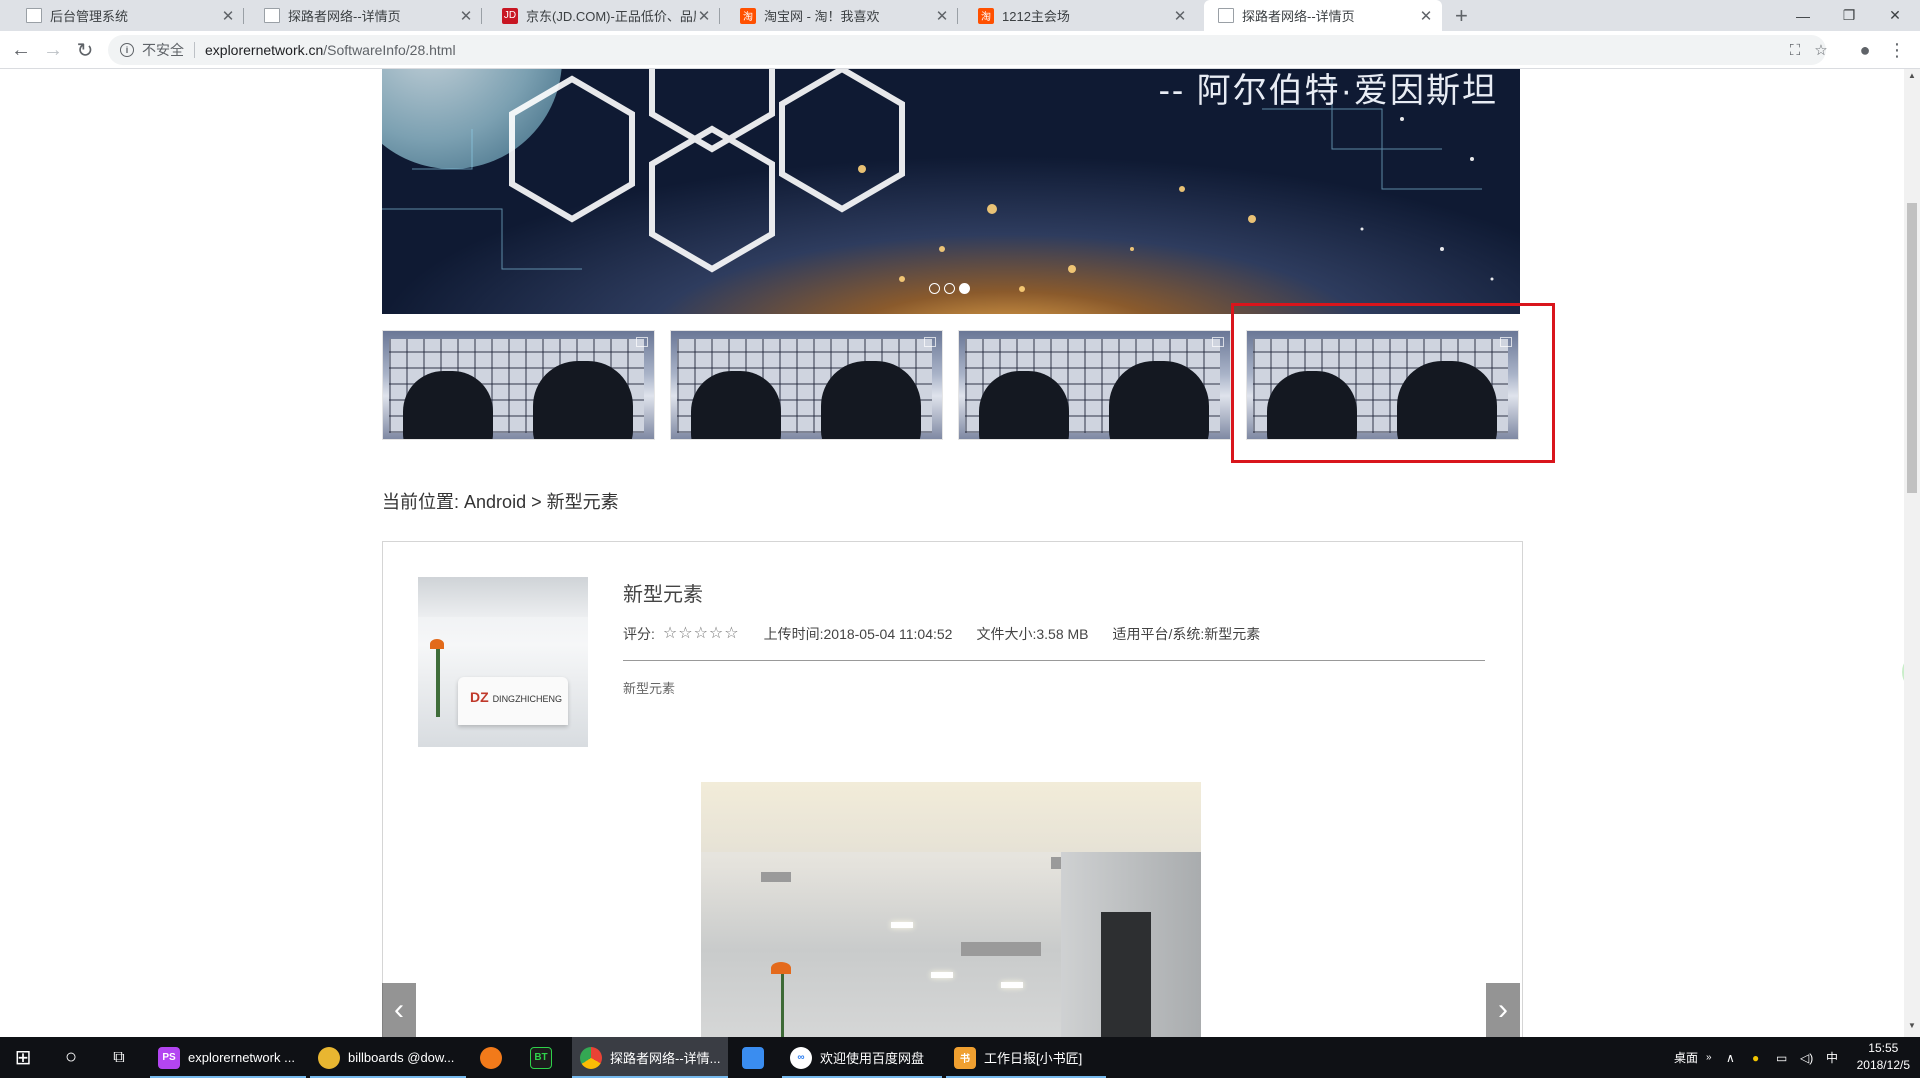 This screenshot has height=1078, width=1920. What do you see at coordinates (801, 1057) in the screenshot?
I see `baidu-netdisk-icon: ∞` at bounding box center [801, 1057].